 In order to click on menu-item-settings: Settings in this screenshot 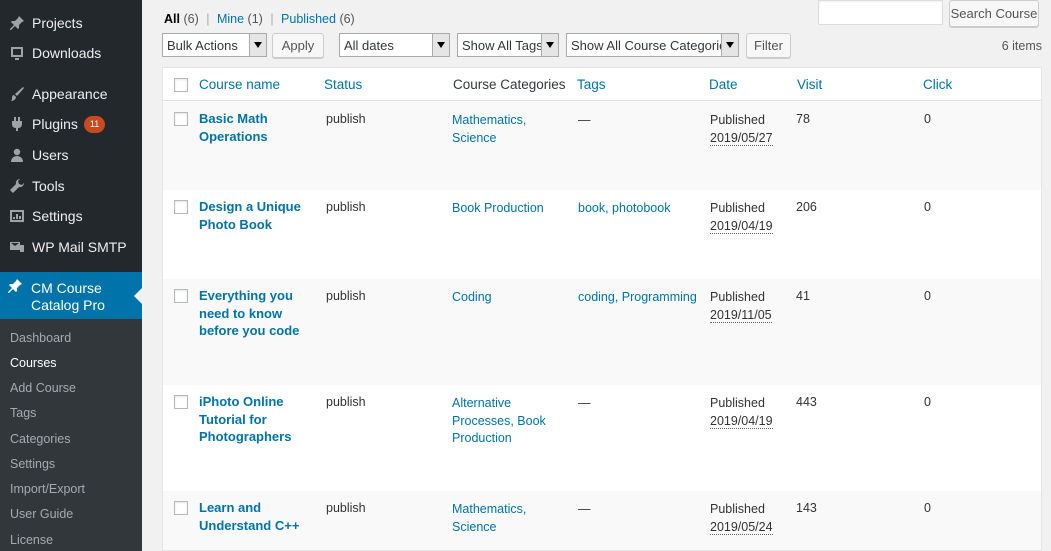, I will do `click(71, 216)`.